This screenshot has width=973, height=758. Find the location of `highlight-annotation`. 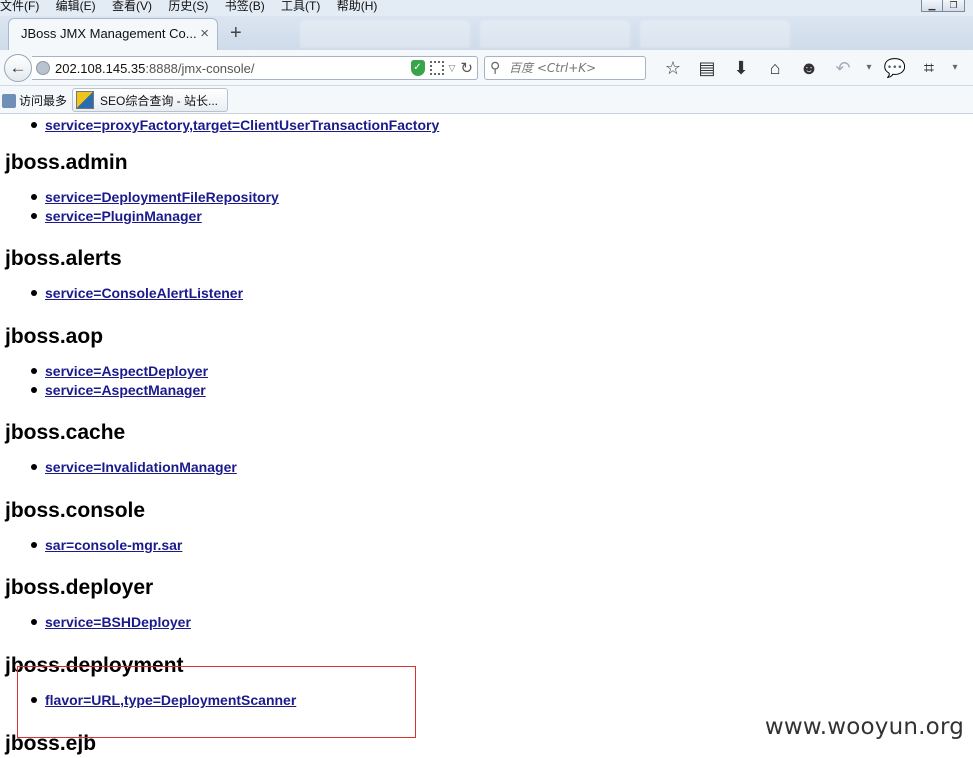

highlight-annotation is located at coordinates (216, 702).